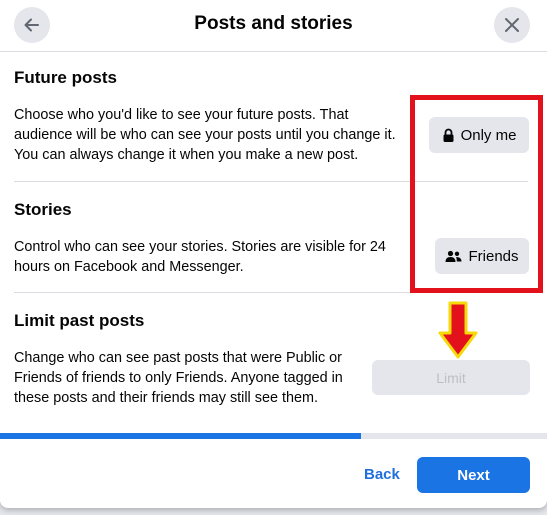 The image size is (547, 515). Describe the element at coordinates (181, 436) in the screenshot. I see `progress-bar-fill` at that location.